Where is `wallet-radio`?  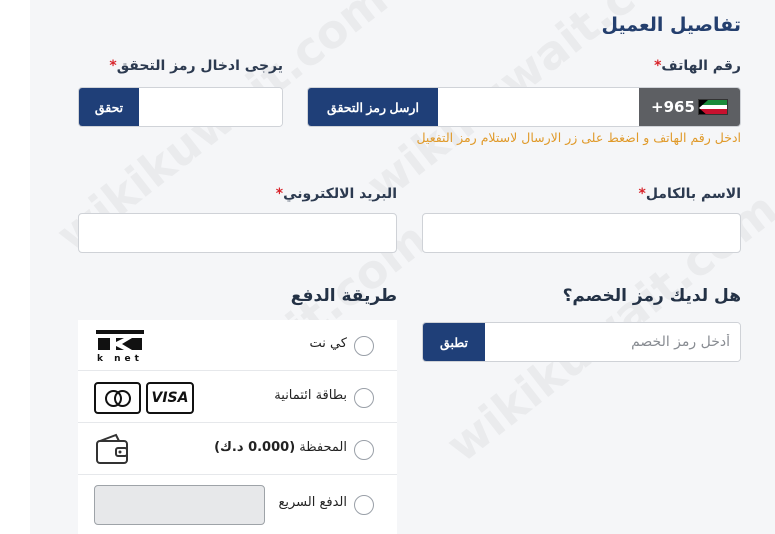 wallet-radio is located at coordinates (364, 450).